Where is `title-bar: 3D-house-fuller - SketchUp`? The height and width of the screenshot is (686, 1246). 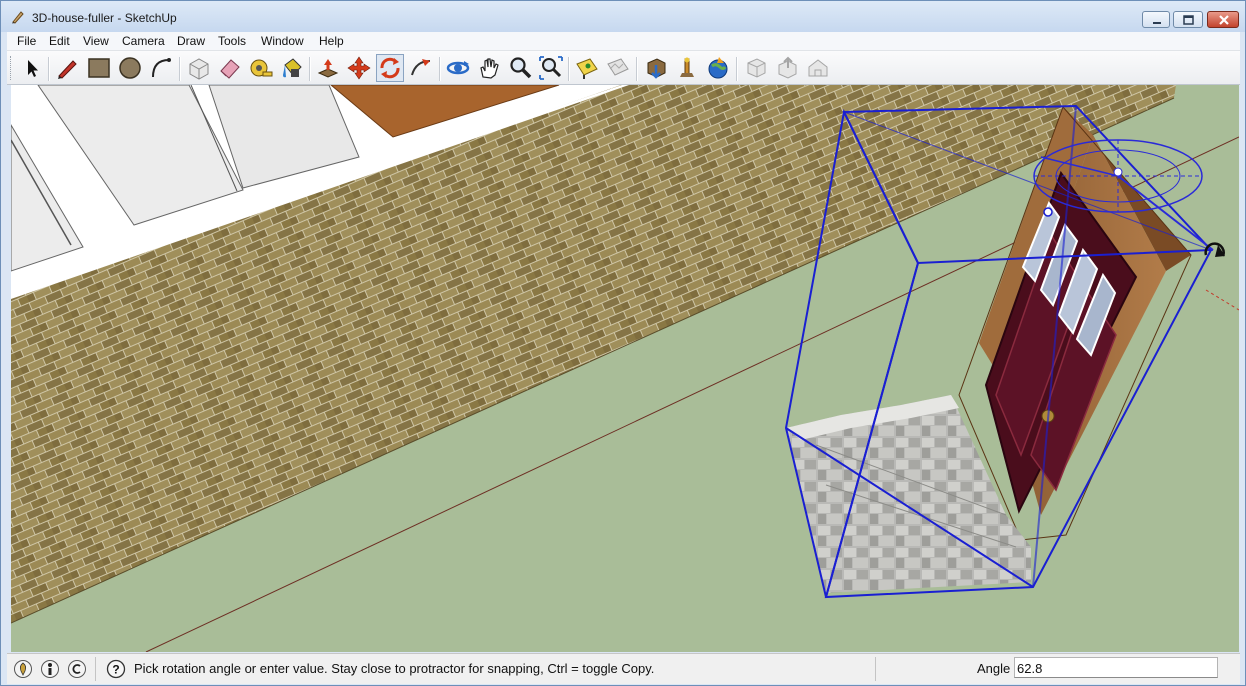
title-bar: 3D-house-fuller - SketchUp is located at coordinates (623, 16).